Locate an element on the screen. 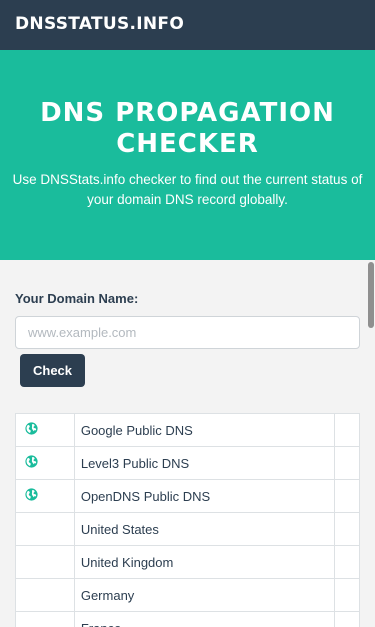  result-row: OpenDNS Public DNS is located at coordinates (187, 496).